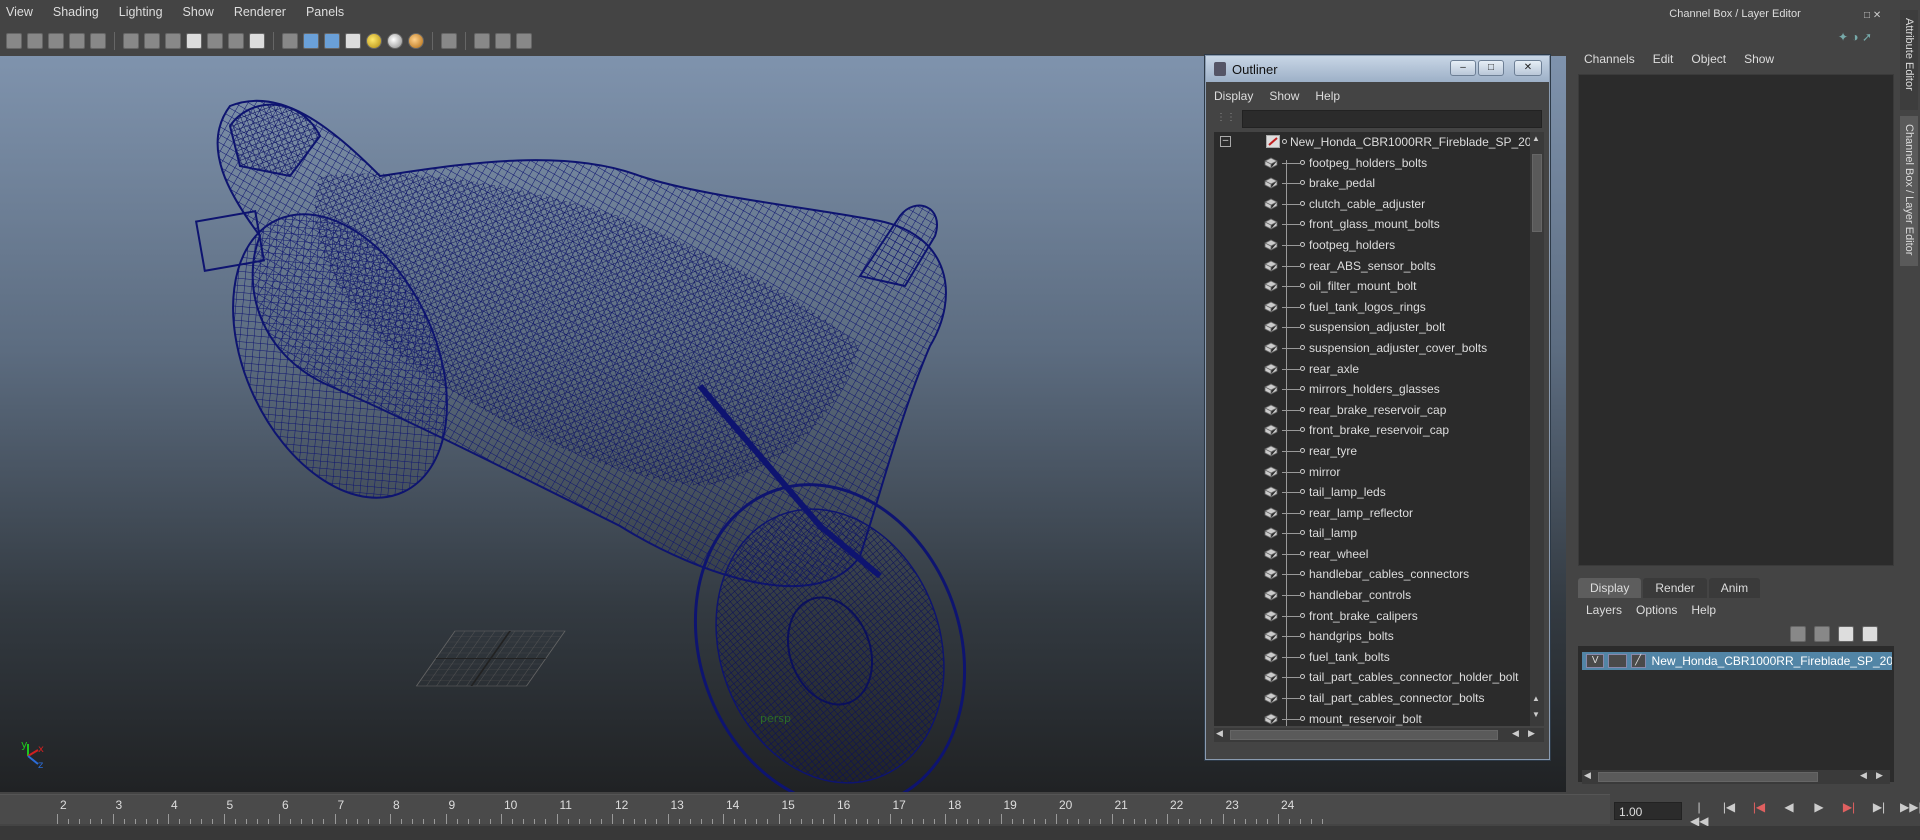 This screenshot has width=1920, height=840. I want to click on scroll-down-icon: ▼, so click(1536, 714).